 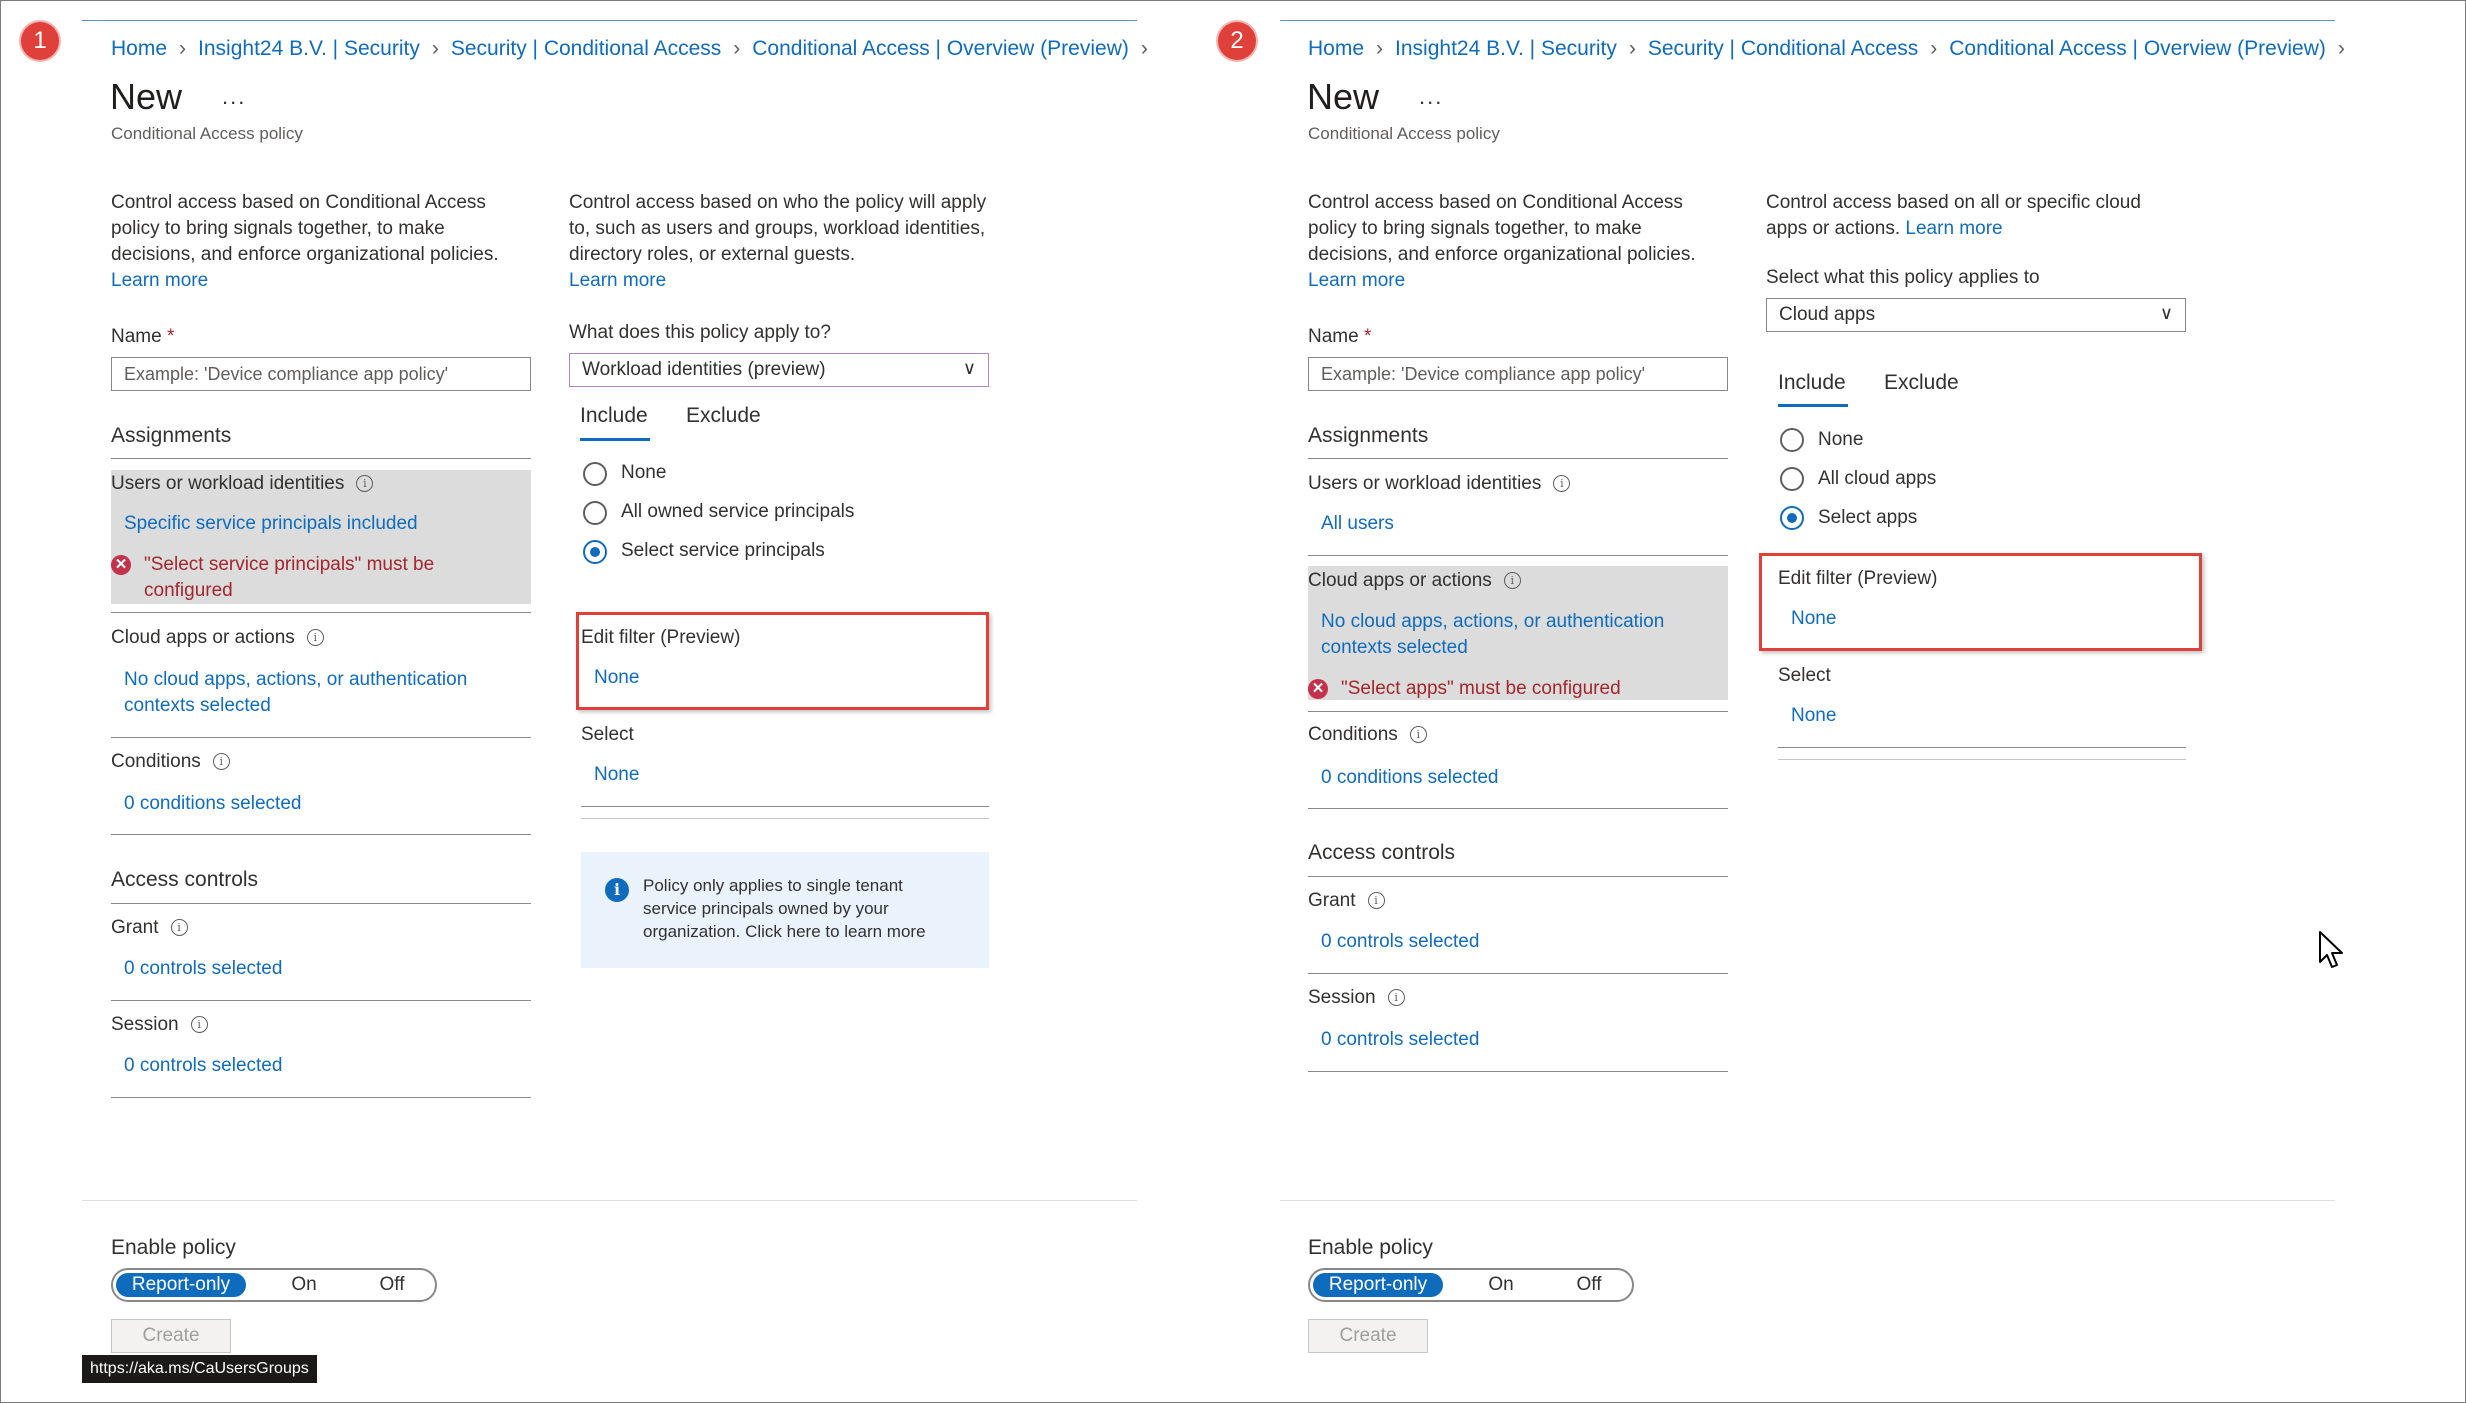 I want to click on radio-select-apps, so click(x=1792, y=518).